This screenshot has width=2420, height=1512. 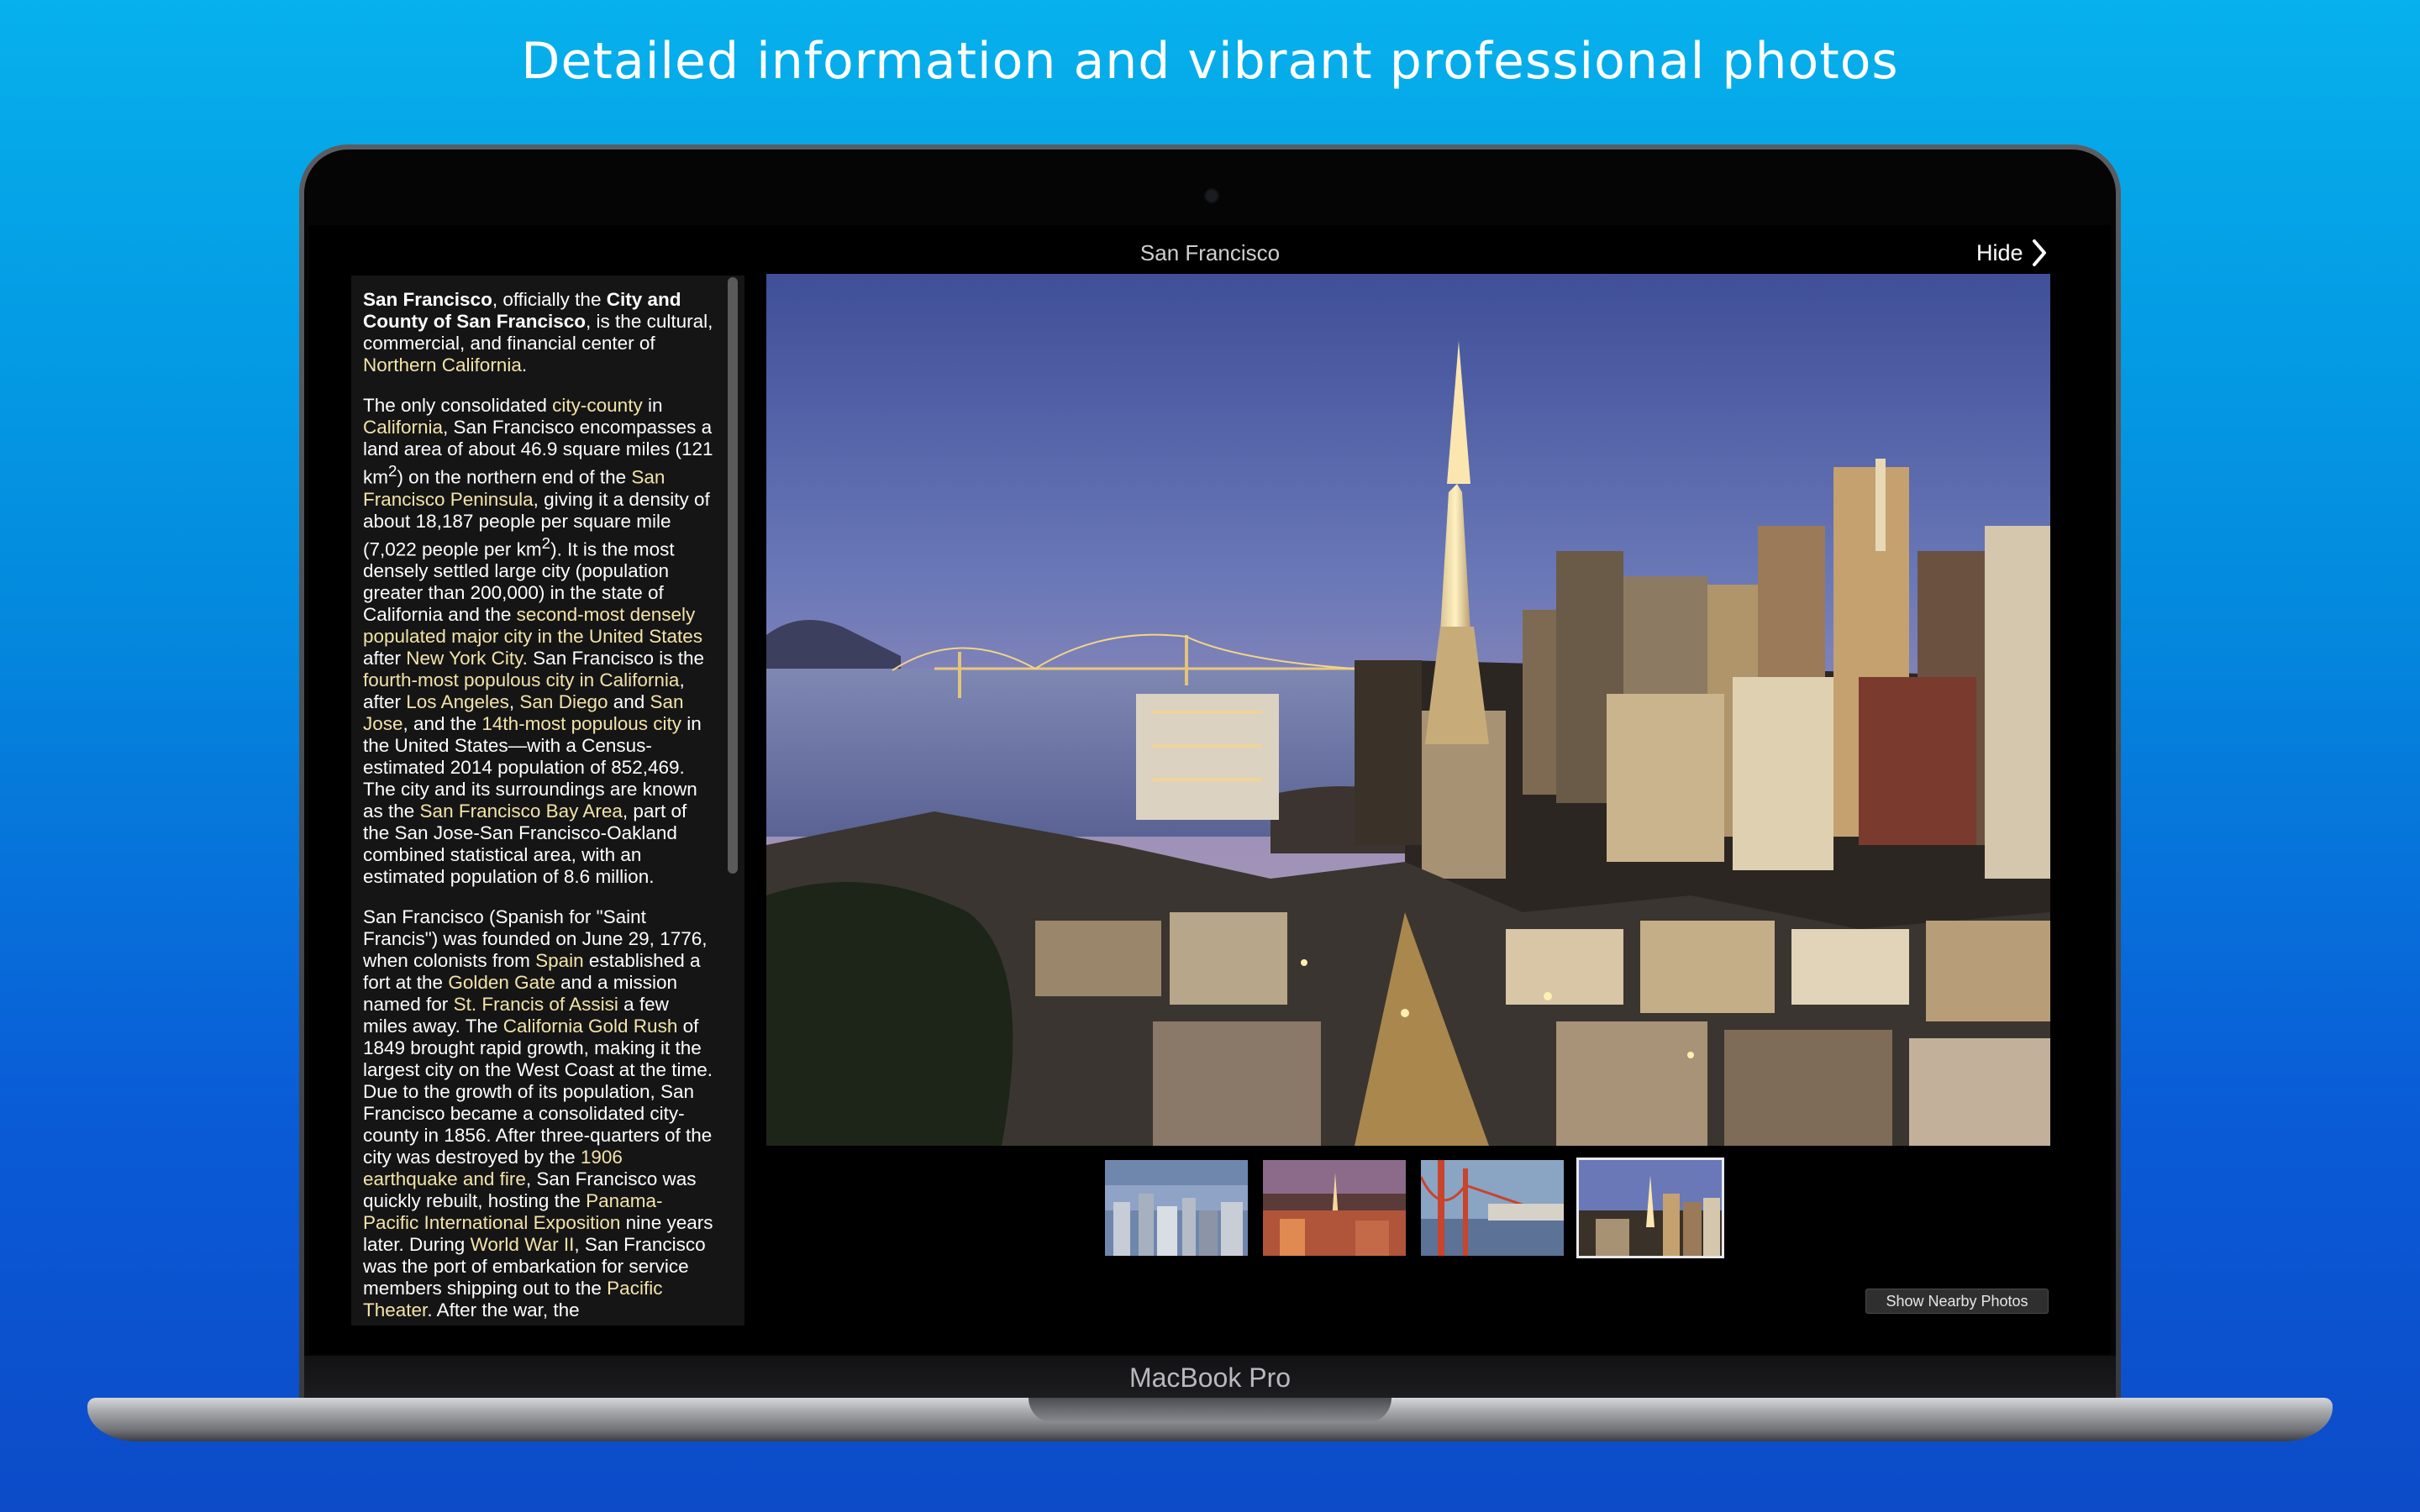 What do you see at coordinates (1211, 195) in the screenshot?
I see `camera-icon` at bounding box center [1211, 195].